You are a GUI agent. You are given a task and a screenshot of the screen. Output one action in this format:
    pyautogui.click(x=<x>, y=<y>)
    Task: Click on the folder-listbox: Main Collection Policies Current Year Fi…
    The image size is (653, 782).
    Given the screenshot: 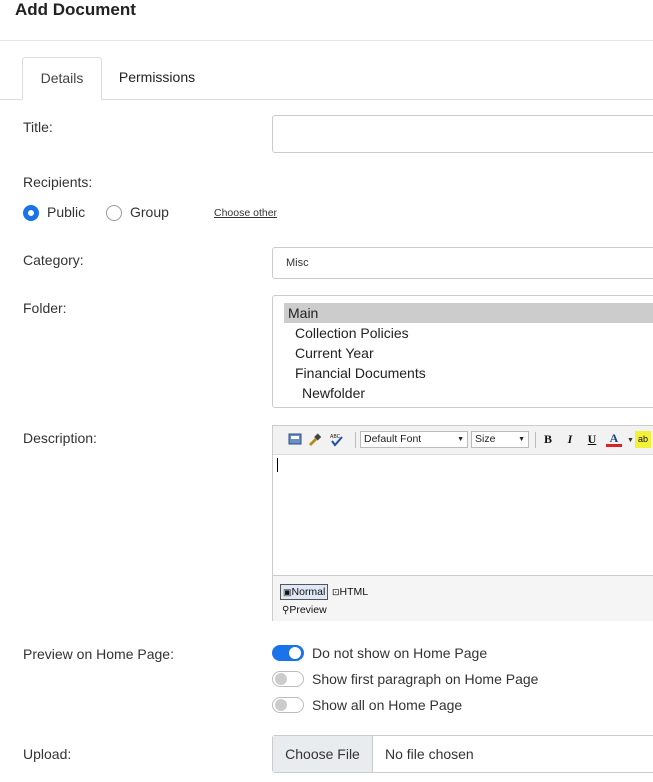 What is the action you would take?
    pyautogui.click(x=462, y=351)
    